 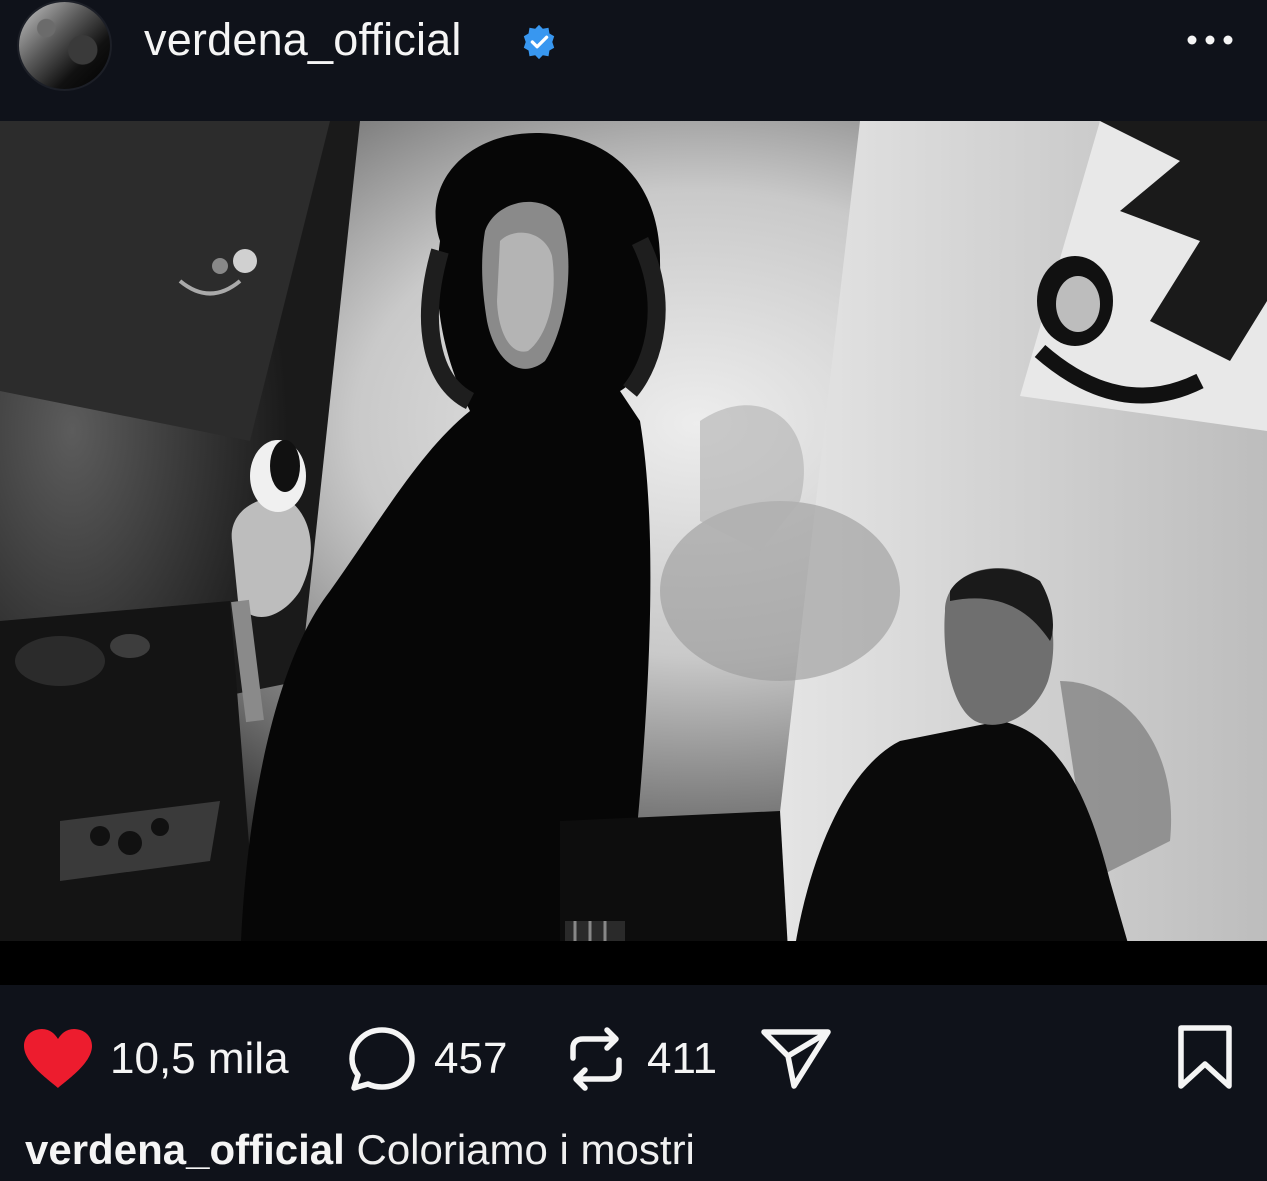 I want to click on repost-icon, so click(x=596, y=1059).